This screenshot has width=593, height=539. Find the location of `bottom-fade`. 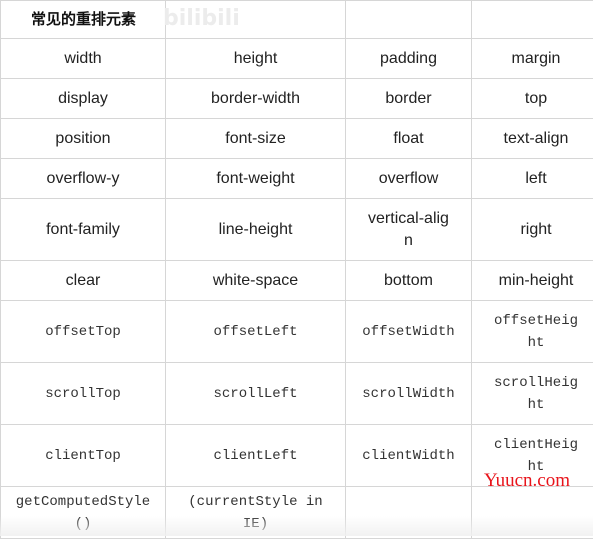

bottom-fade is located at coordinates (296, 526).